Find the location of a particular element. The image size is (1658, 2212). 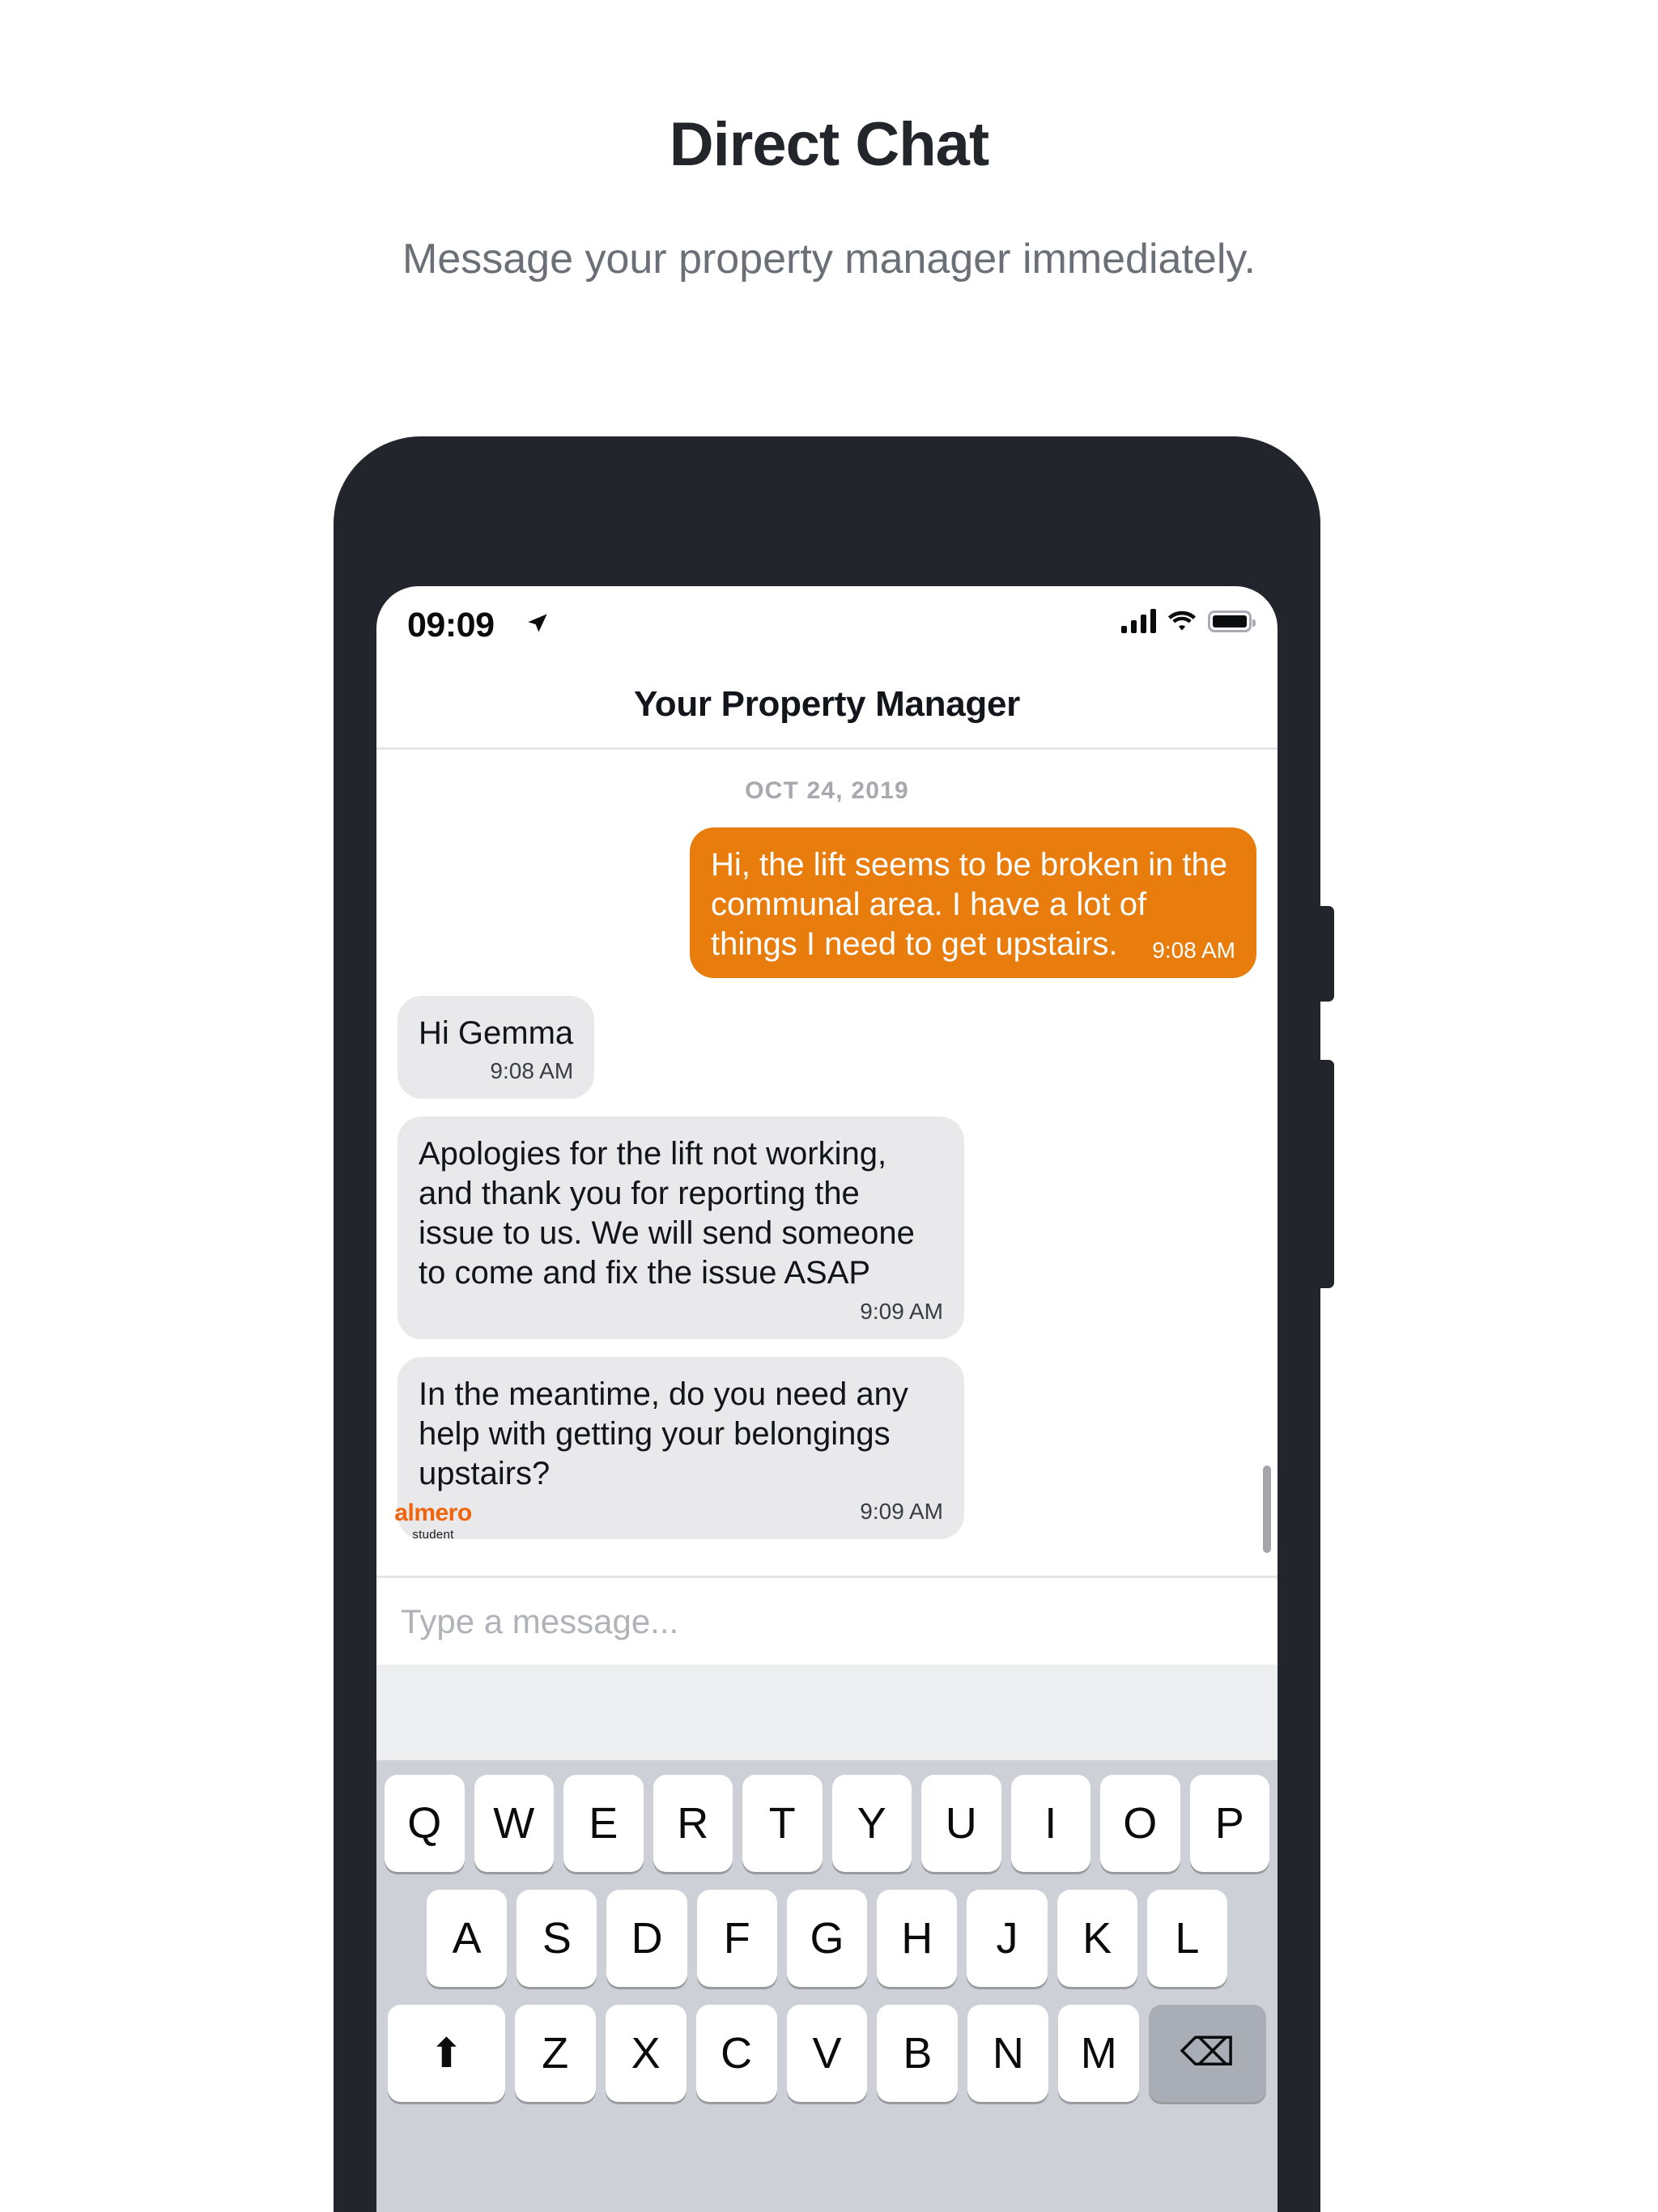

key-v: V is located at coordinates (827, 2053).